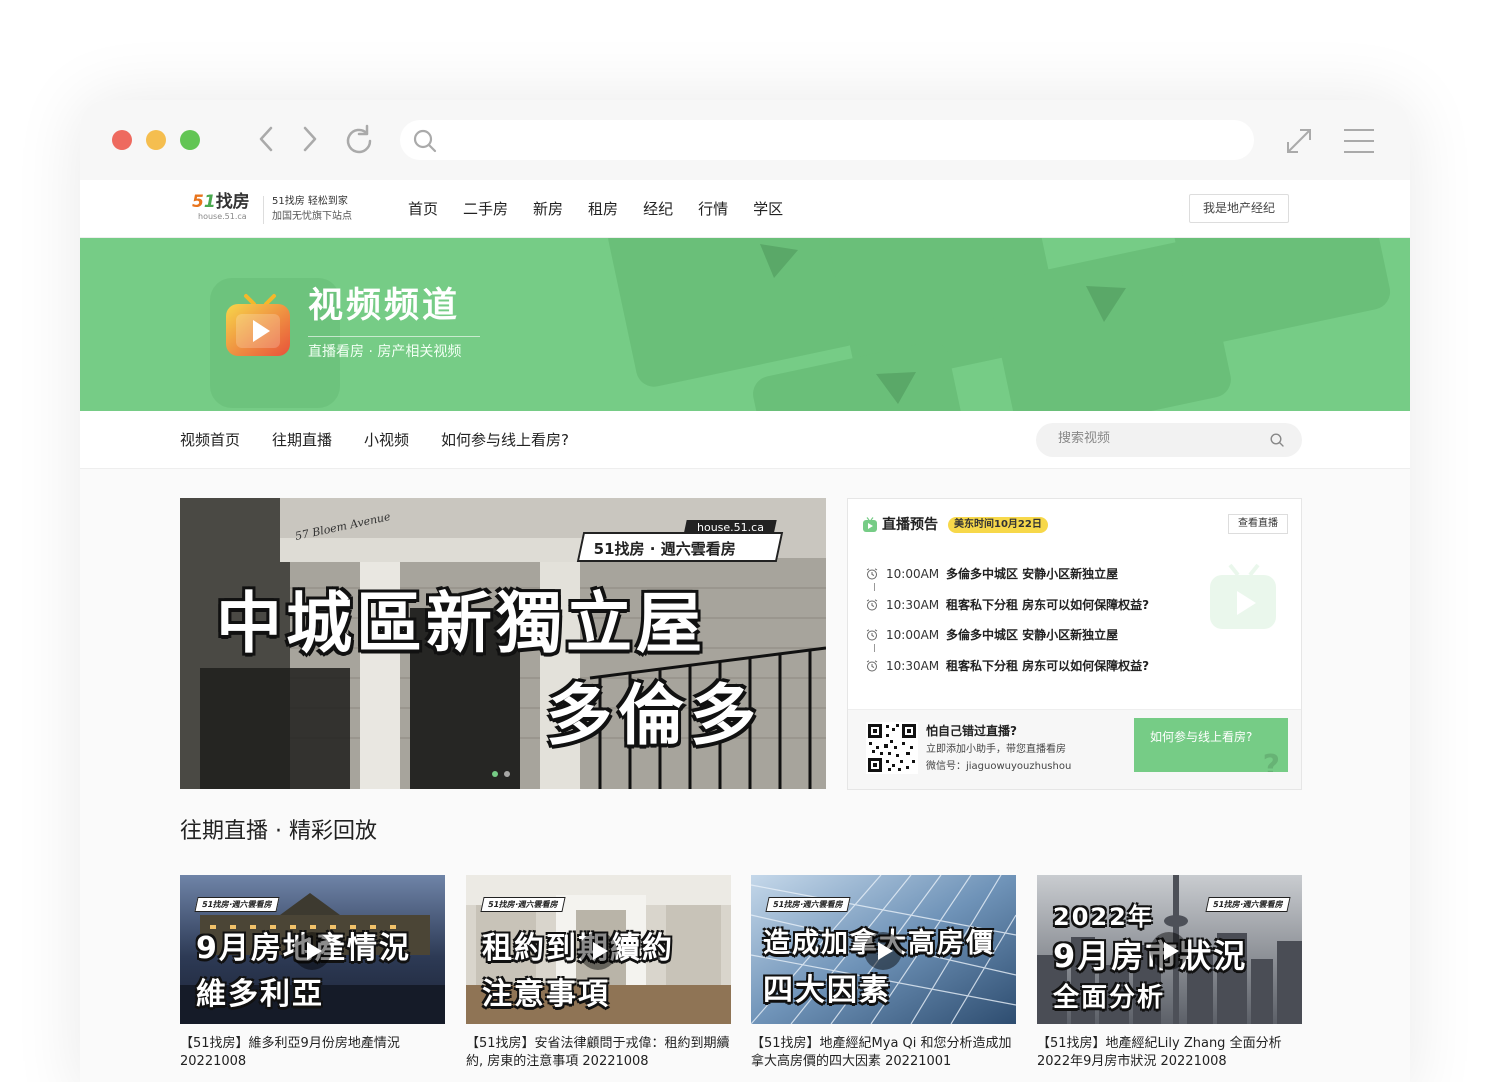 The width and height of the screenshot is (1490, 1082). Describe the element at coordinates (1258, 524) in the screenshot. I see `watch-live-button: 查看直播` at that location.